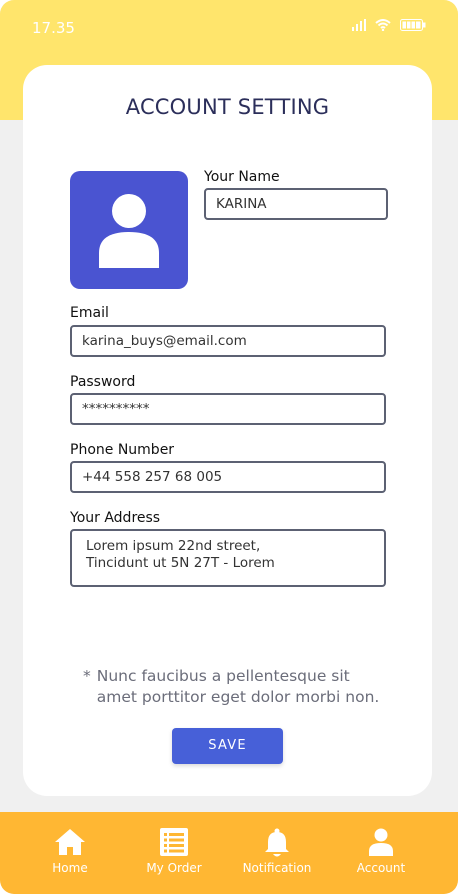 This screenshot has height=894, width=458. Describe the element at coordinates (383, 25) in the screenshot. I see `wifi-icon` at that location.